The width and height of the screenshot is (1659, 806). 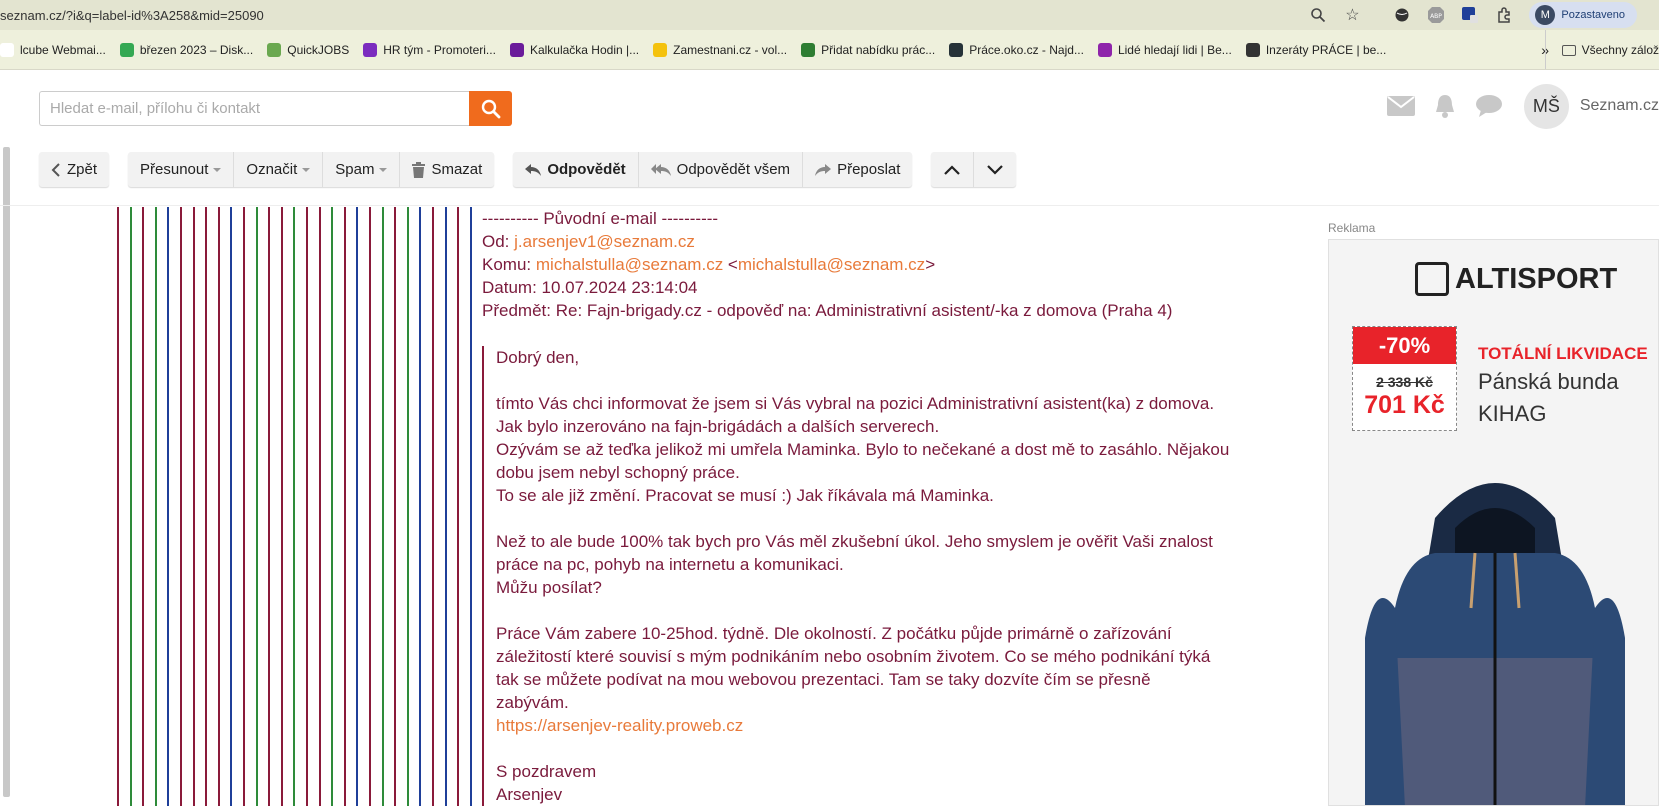 What do you see at coordinates (953, 169) in the screenshot?
I see `previous-message-button` at bounding box center [953, 169].